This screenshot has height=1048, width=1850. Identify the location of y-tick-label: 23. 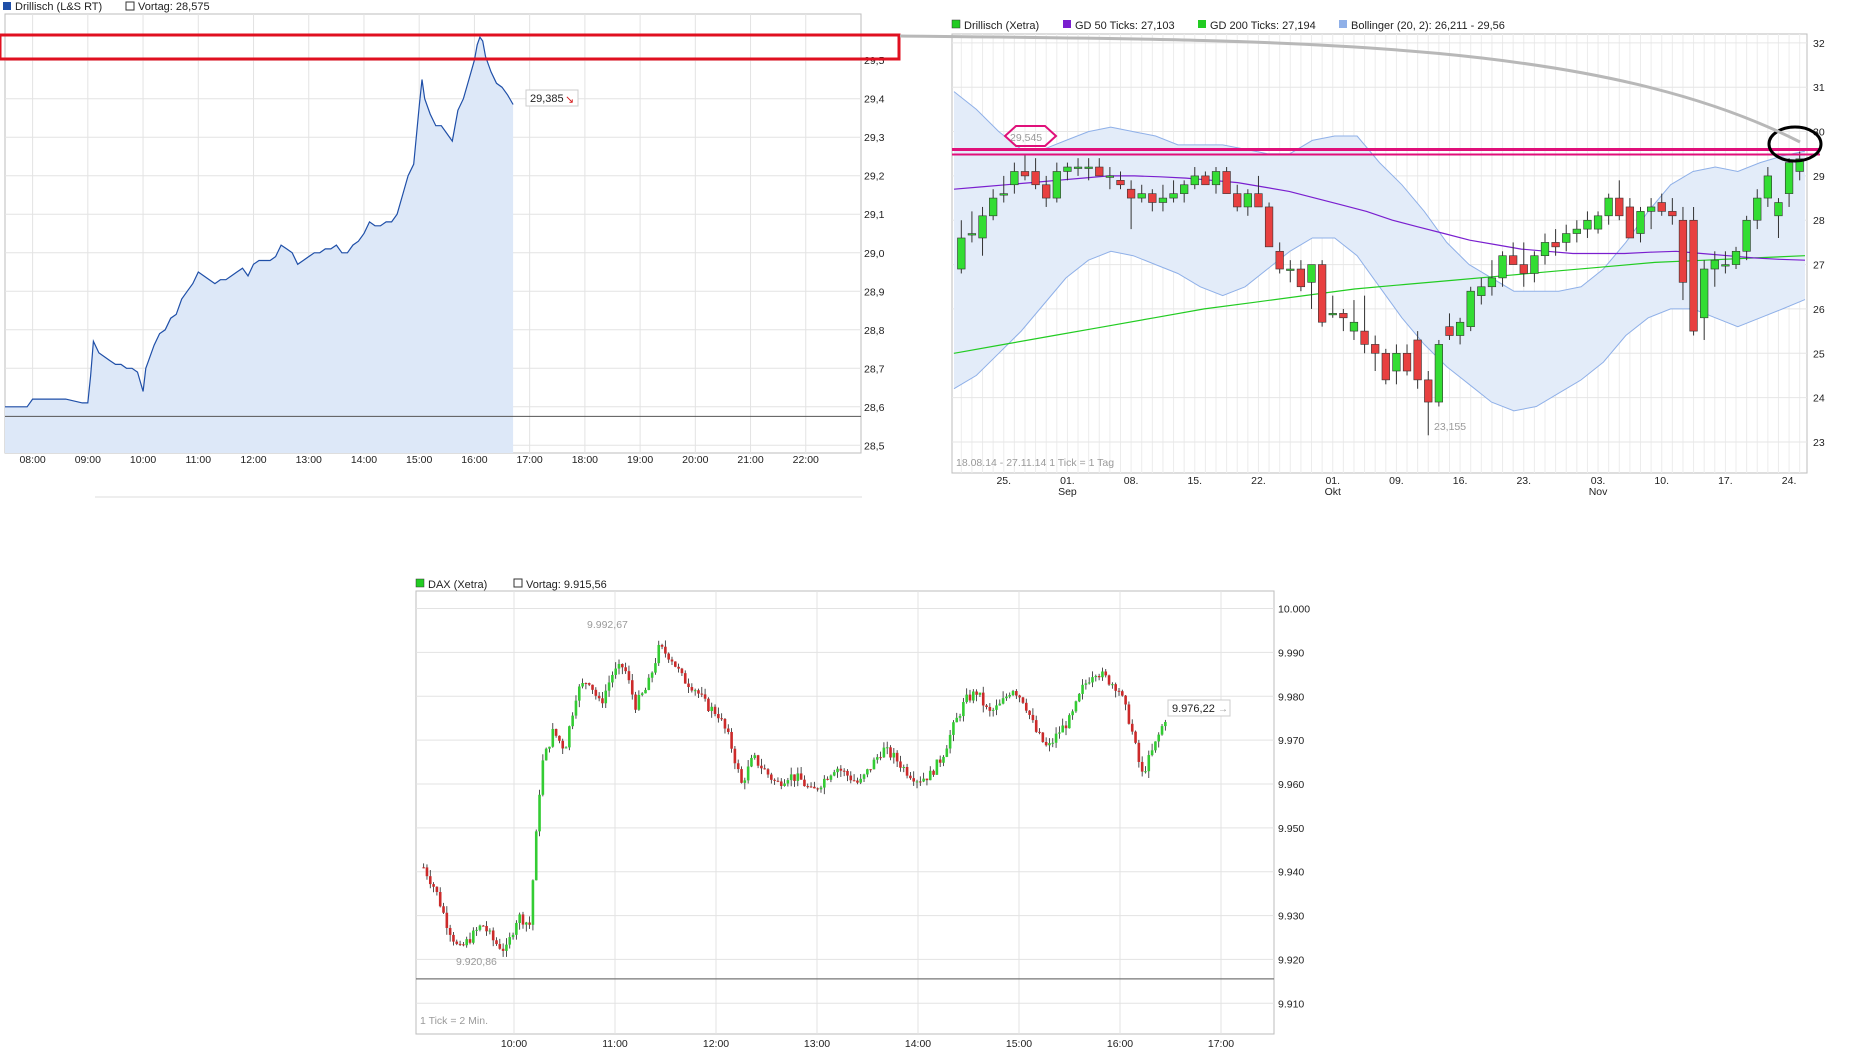
(1819, 443).